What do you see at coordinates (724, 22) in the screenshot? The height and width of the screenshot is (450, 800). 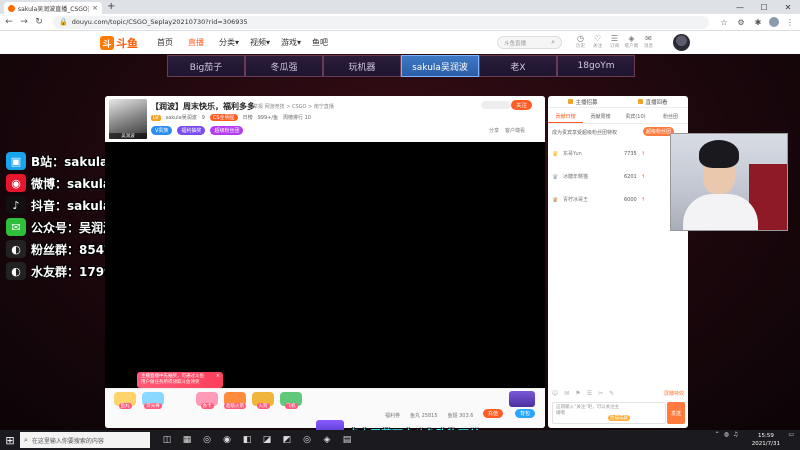 I see `star-icon: ☆` at bounding box center [724, 22].